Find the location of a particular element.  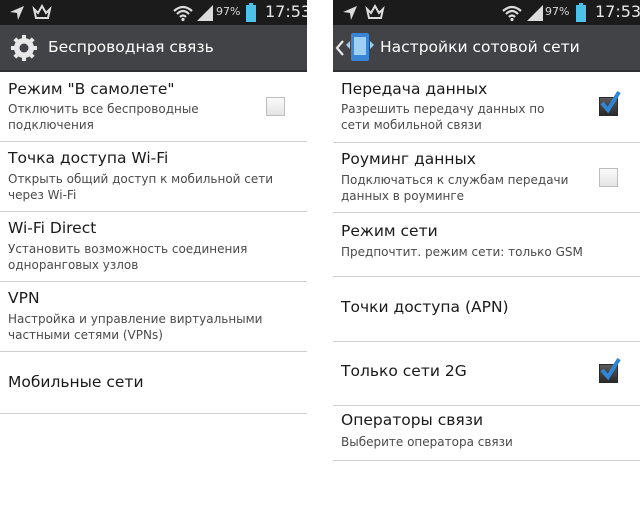

access-points-item: Точки доступа (APN) is located at coordinates (486, 309).